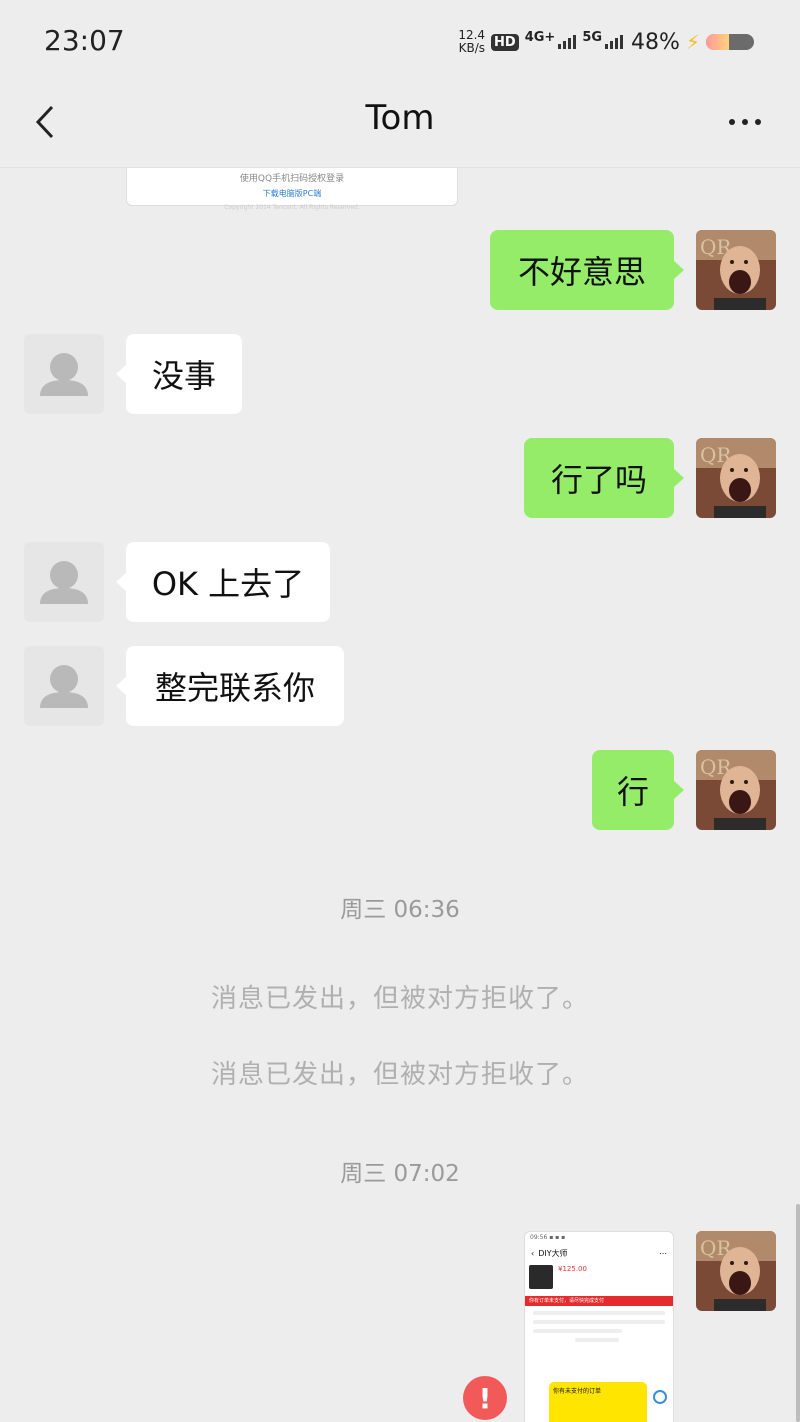  I want to click on hd-icon: HD, so click(505, 42).